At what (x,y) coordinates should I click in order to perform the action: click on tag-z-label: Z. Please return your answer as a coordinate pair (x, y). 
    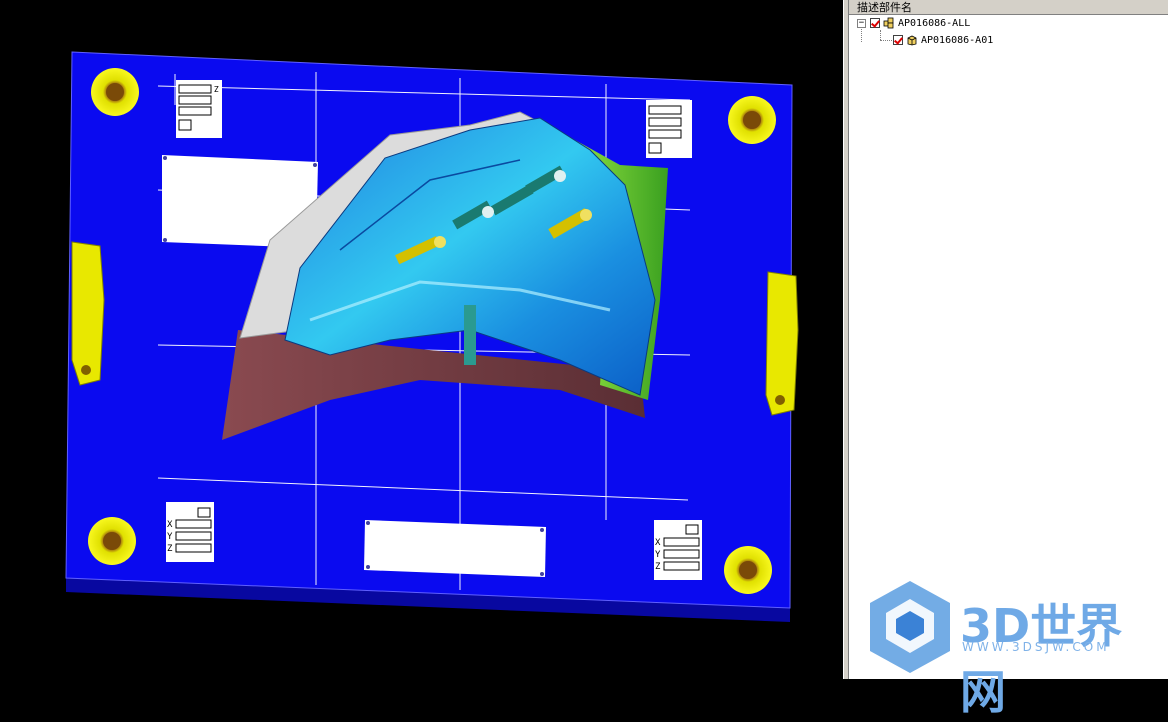
    Looking at the image, I should click on (170, 549).